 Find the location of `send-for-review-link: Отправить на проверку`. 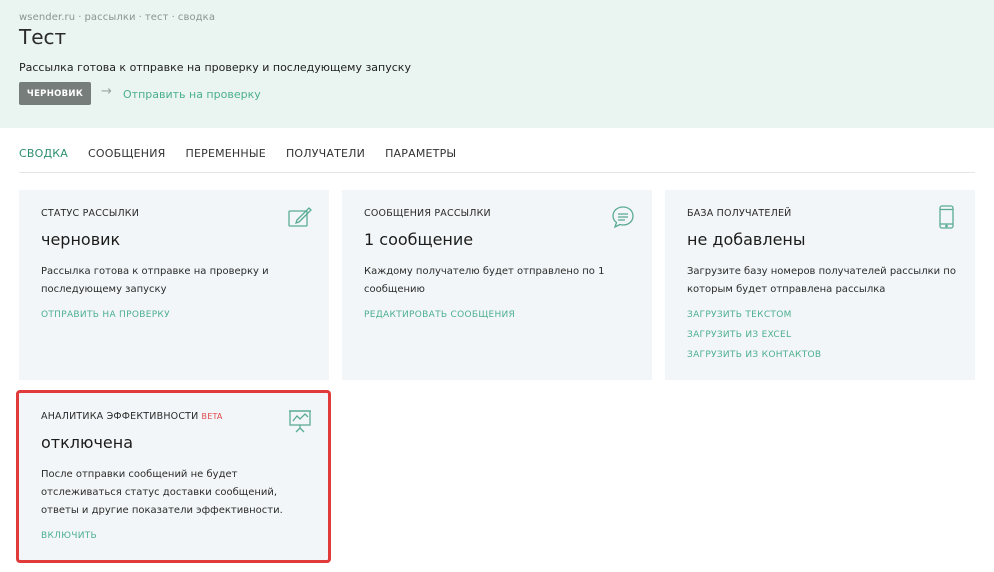

send-for-review-link: Отправить на проверку is located at coordinates (192, 94).